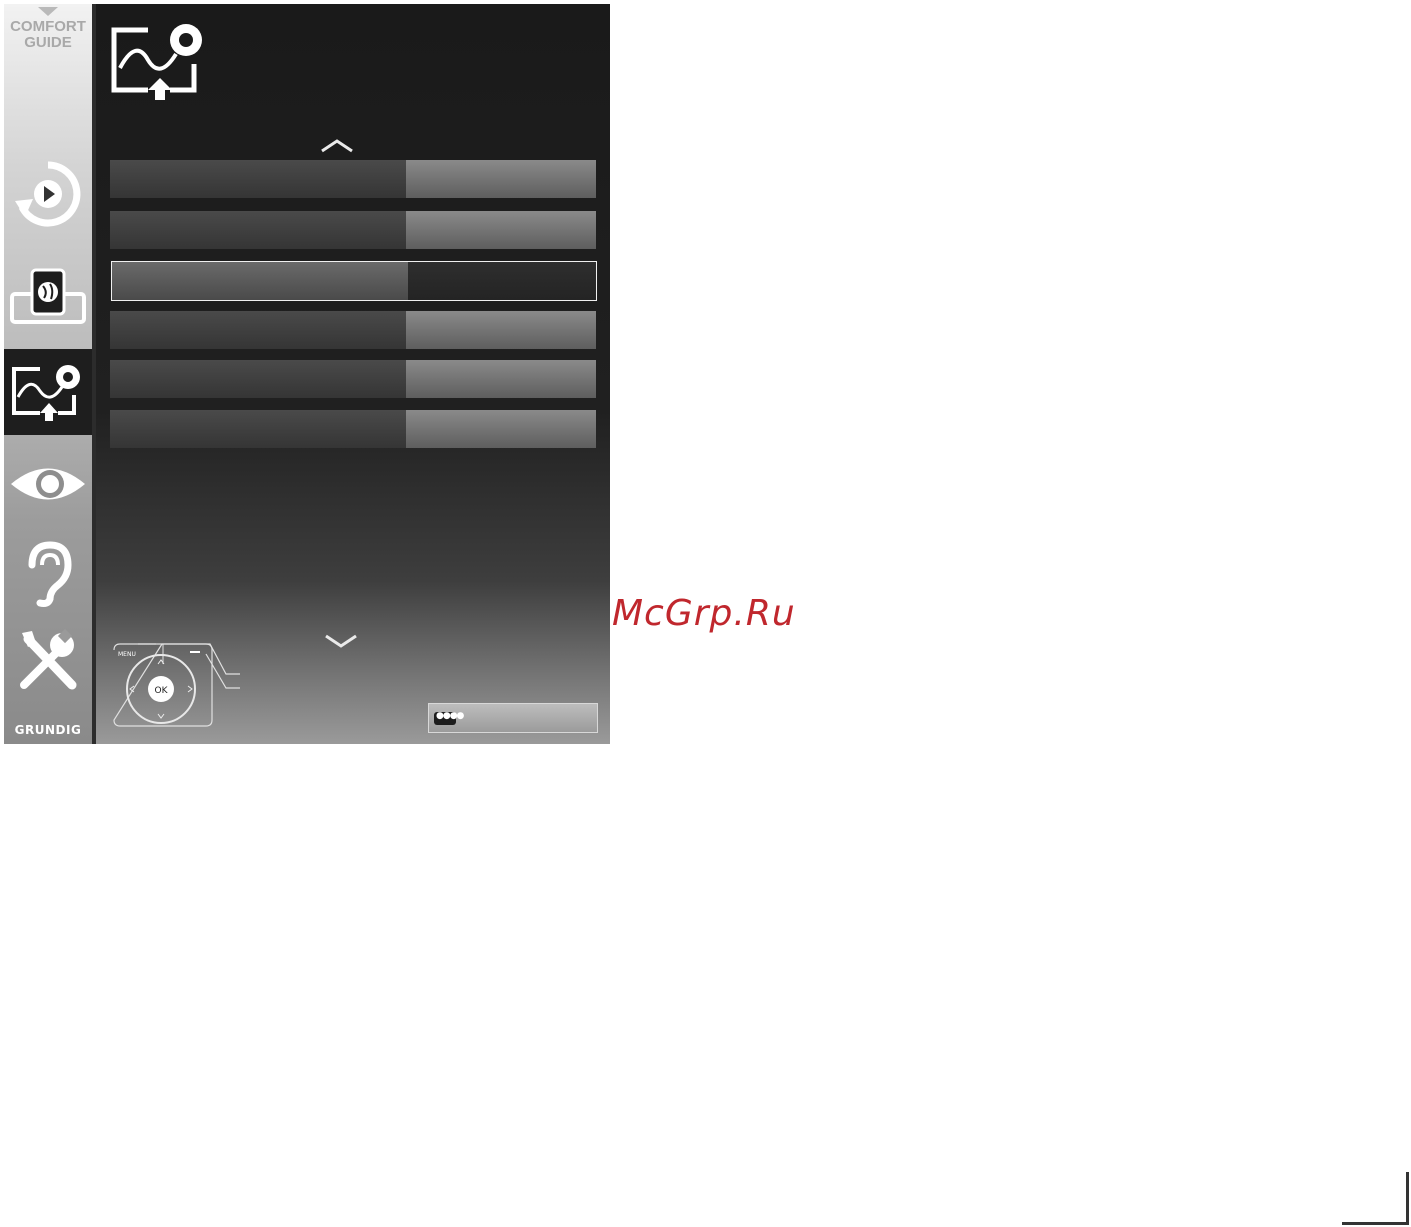 Image resolution: width=1411 pixels, height=1227 pixels. Describe the element at coordinates (341, 641) in the screenshot. I see `scroll-down-icon` at that location.